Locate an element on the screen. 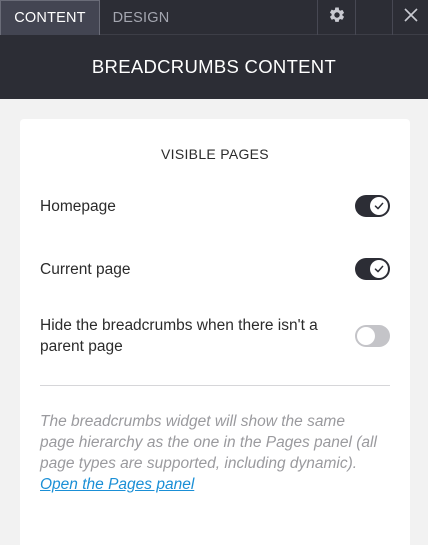 Image resolution: width=428 pixels, height=545 pixels. close-button is located at coordinates (410, 17).